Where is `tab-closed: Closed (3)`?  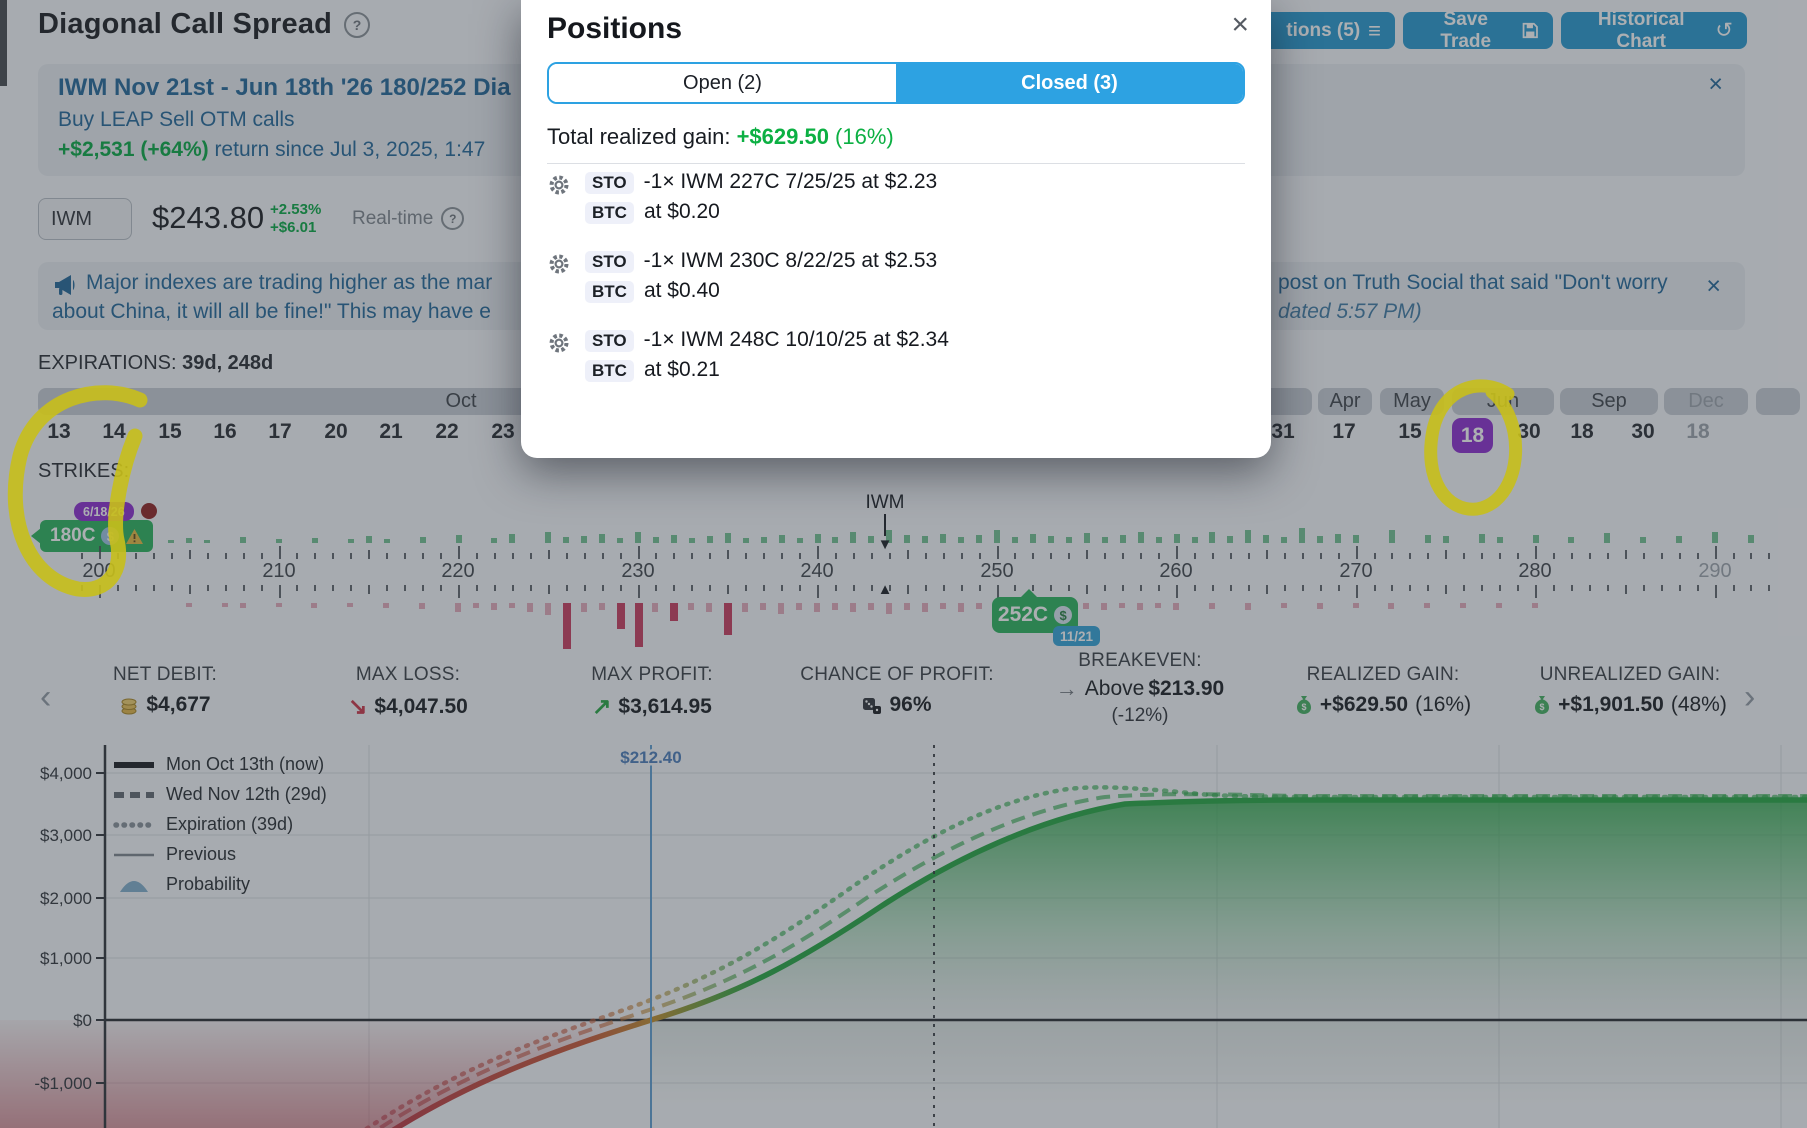 tab-closed: Closed (3) is located at coordinates (1069, 83).